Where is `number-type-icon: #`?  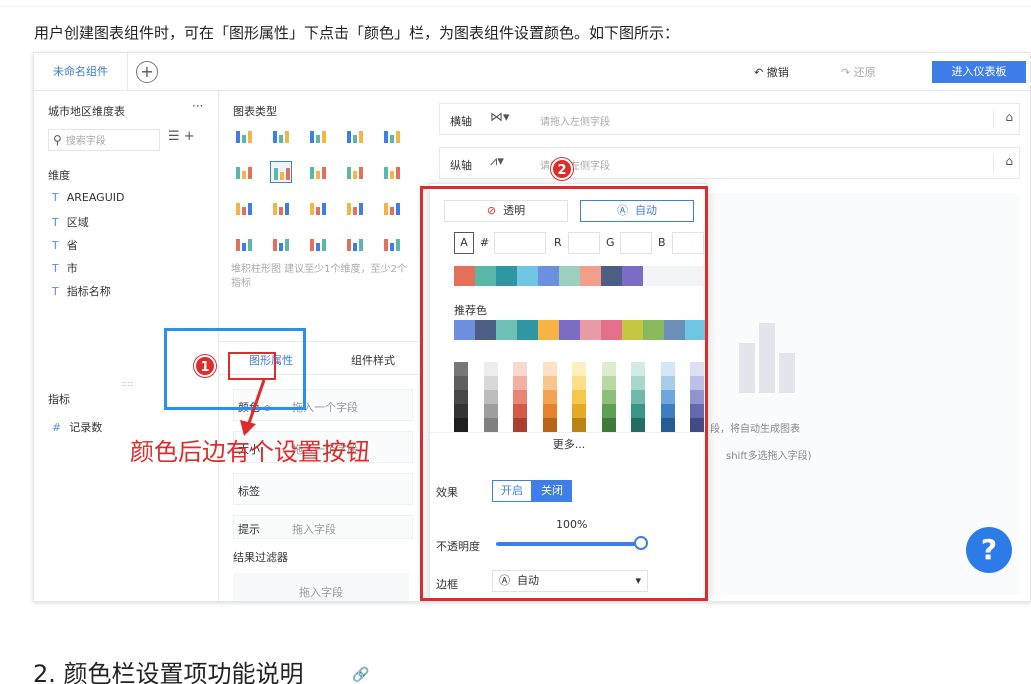 number-type-icon: # is located at coordinates (57, 427).